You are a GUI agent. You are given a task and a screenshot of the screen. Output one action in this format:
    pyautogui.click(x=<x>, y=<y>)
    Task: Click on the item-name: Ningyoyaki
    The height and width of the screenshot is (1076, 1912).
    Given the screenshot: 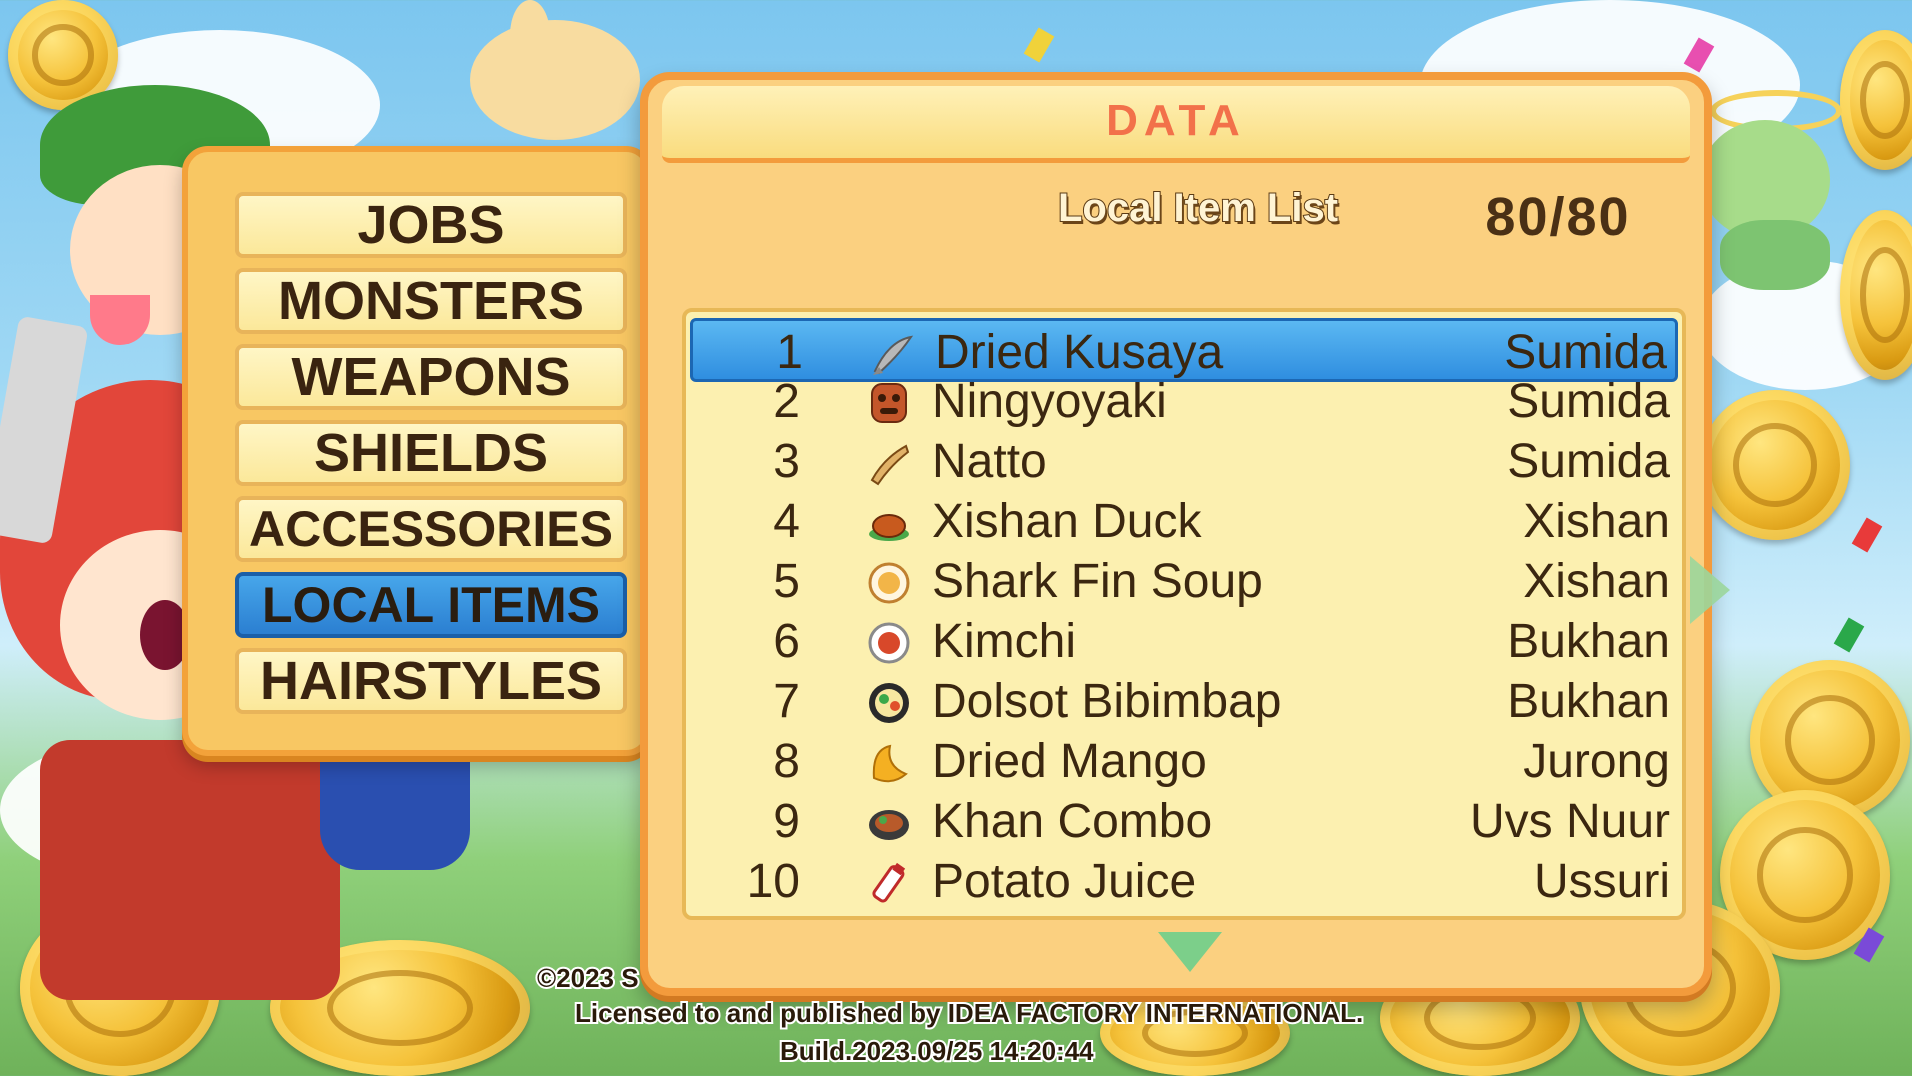 What is the action you would take?
    pyautogui.click(x=1049, y=401)
    